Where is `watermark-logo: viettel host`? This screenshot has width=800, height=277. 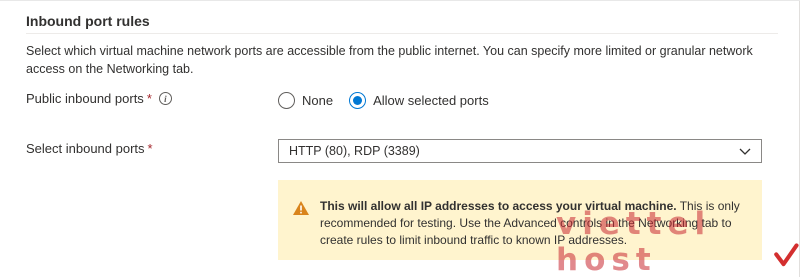
watermark-logo: viettel host is located at coordinates (677, 241).